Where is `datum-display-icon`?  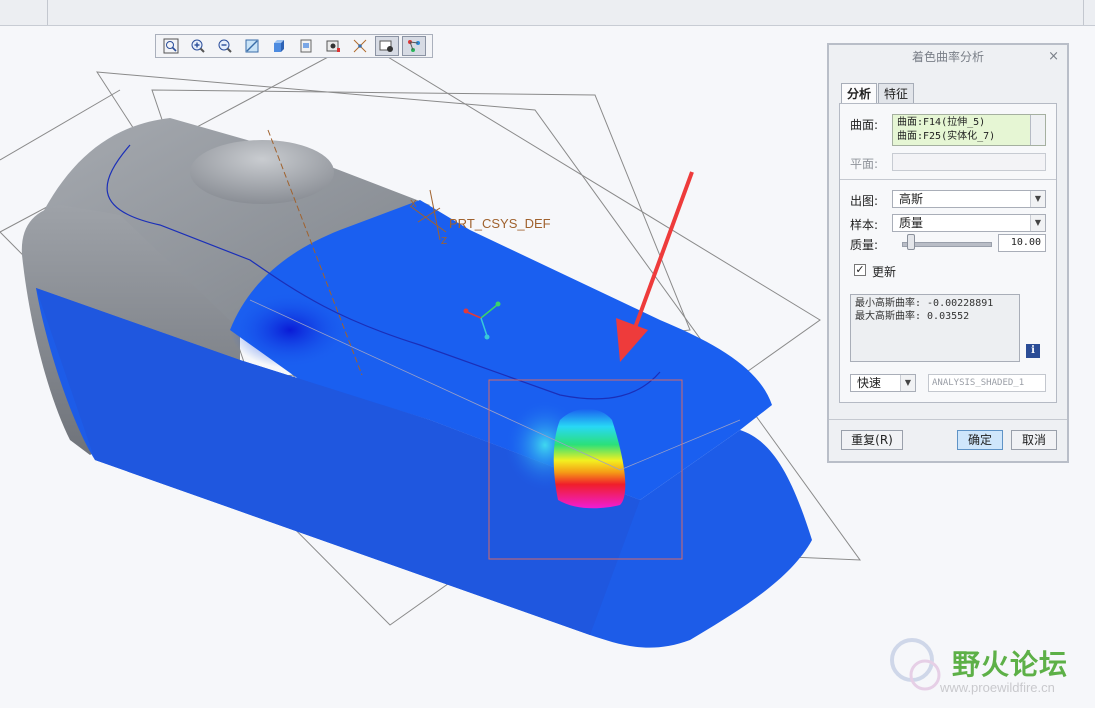
datum-display-icon is located at coordinates (360, 46).